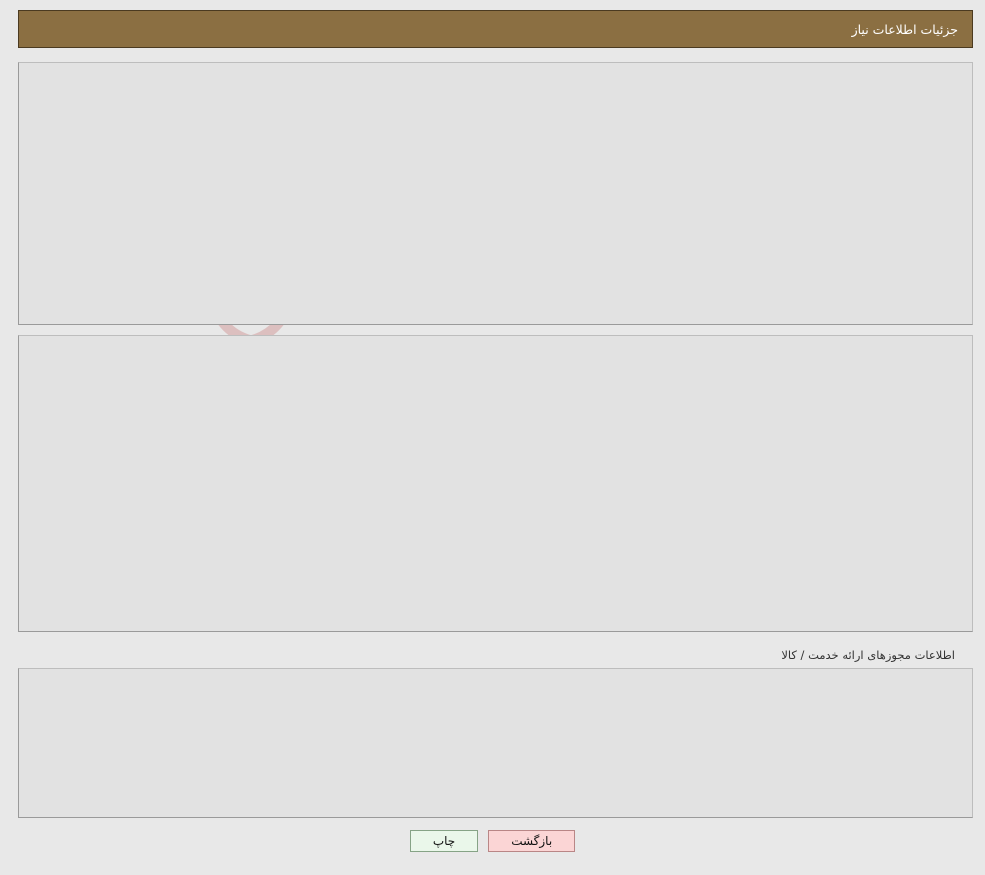  I want to click on page-header-bar: جزئیات اطلاعات نیاز, so click(495, 29).